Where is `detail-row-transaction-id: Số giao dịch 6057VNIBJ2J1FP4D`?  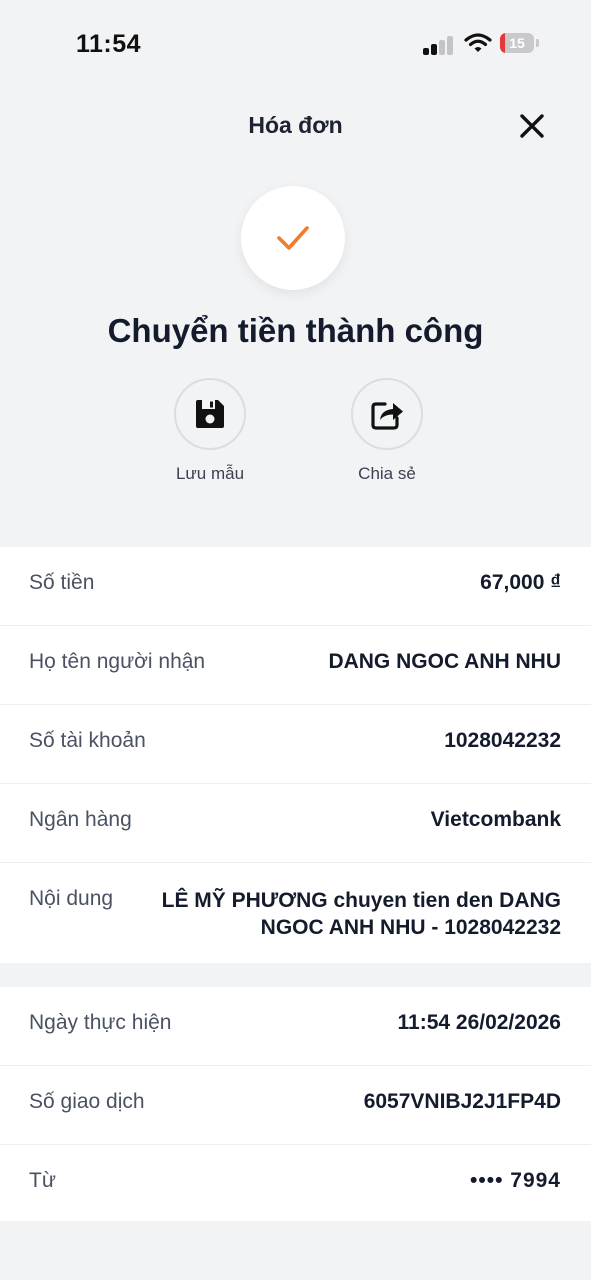 detail-row-transaction-id: Số giao dịch 6057VNIBJ2J1FP4D is located at coordinates (295, 1105).